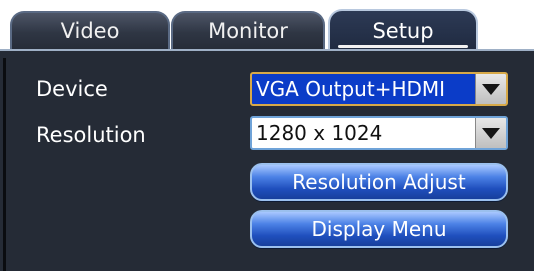 The image size is (534, 271). Describe the element at coordinates (526, 31) in the screenshot. I see `close-icon: ✕` at that location.